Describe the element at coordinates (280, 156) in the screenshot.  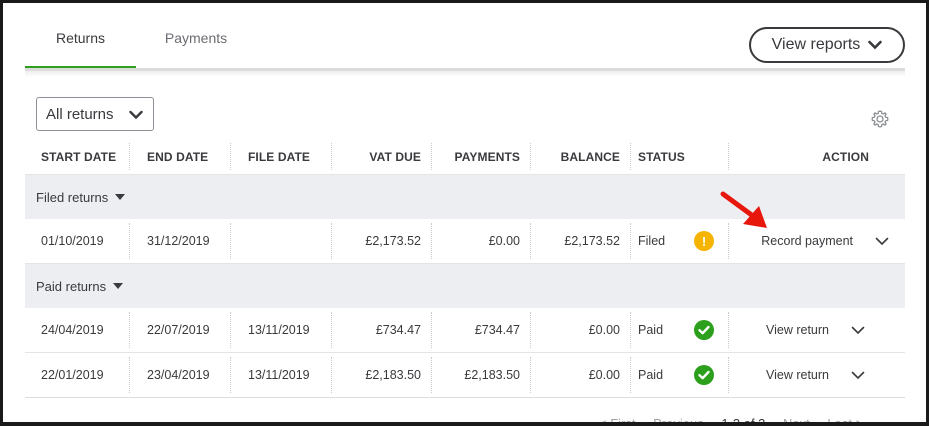
I see `header-file-date: FILE DATE` at that location.